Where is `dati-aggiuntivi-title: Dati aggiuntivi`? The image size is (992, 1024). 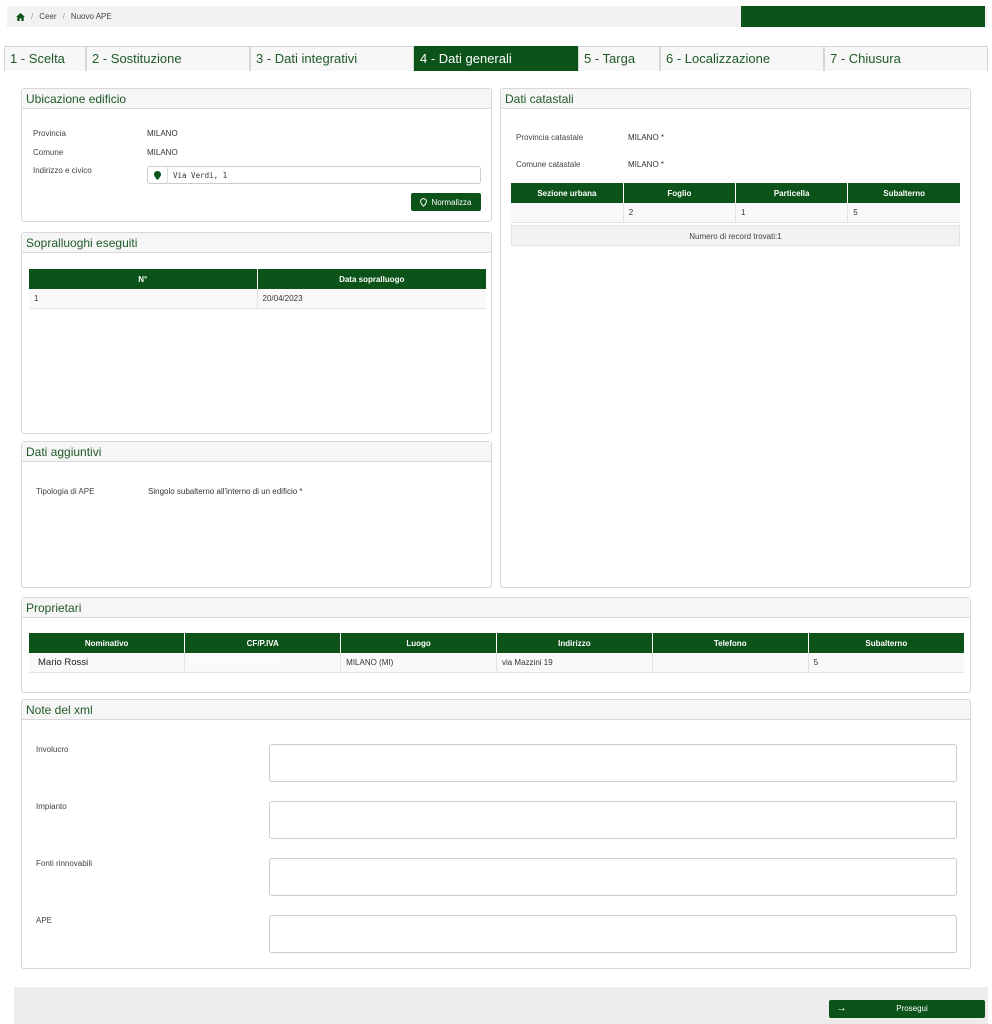 dati-aggiuntivi-title: Dati aggiuntivi is located at coordinates (256, 452).